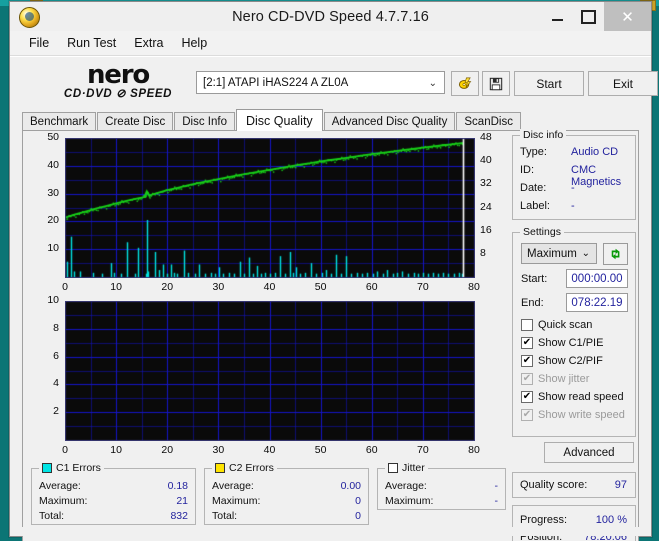  I want to click on menu-extra: Extra, so click(148, 43).